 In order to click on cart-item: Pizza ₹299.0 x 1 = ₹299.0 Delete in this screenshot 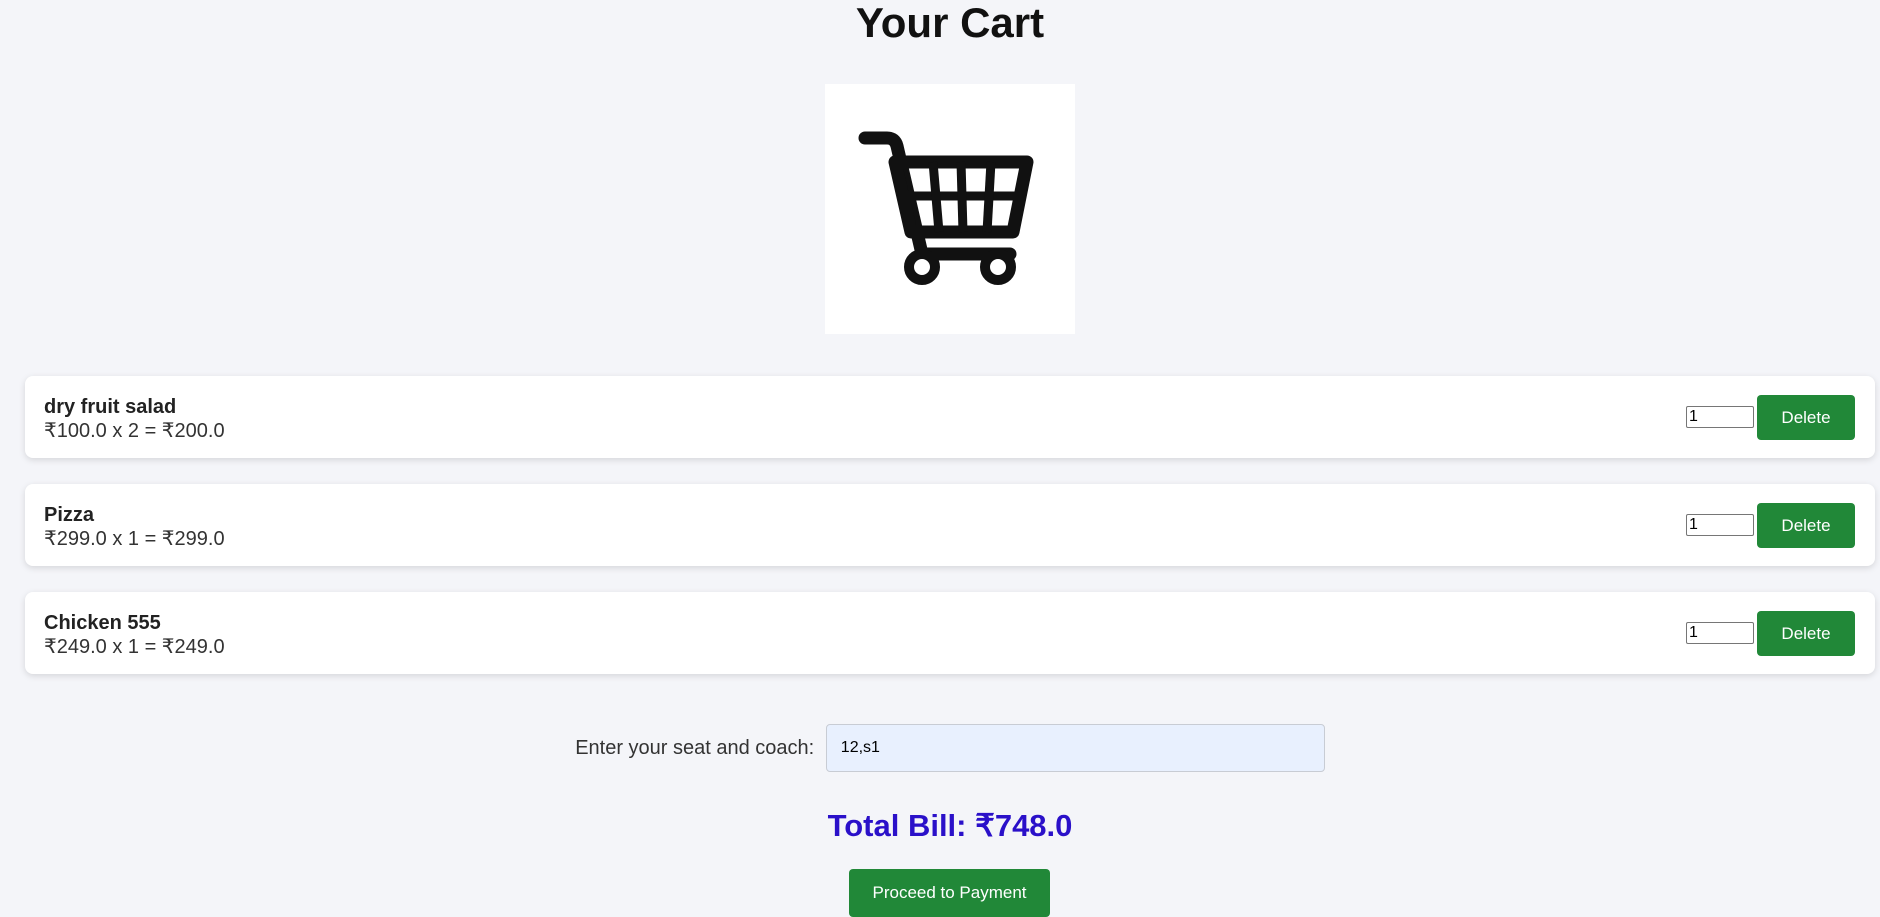, I will do `click(950, 525)`.